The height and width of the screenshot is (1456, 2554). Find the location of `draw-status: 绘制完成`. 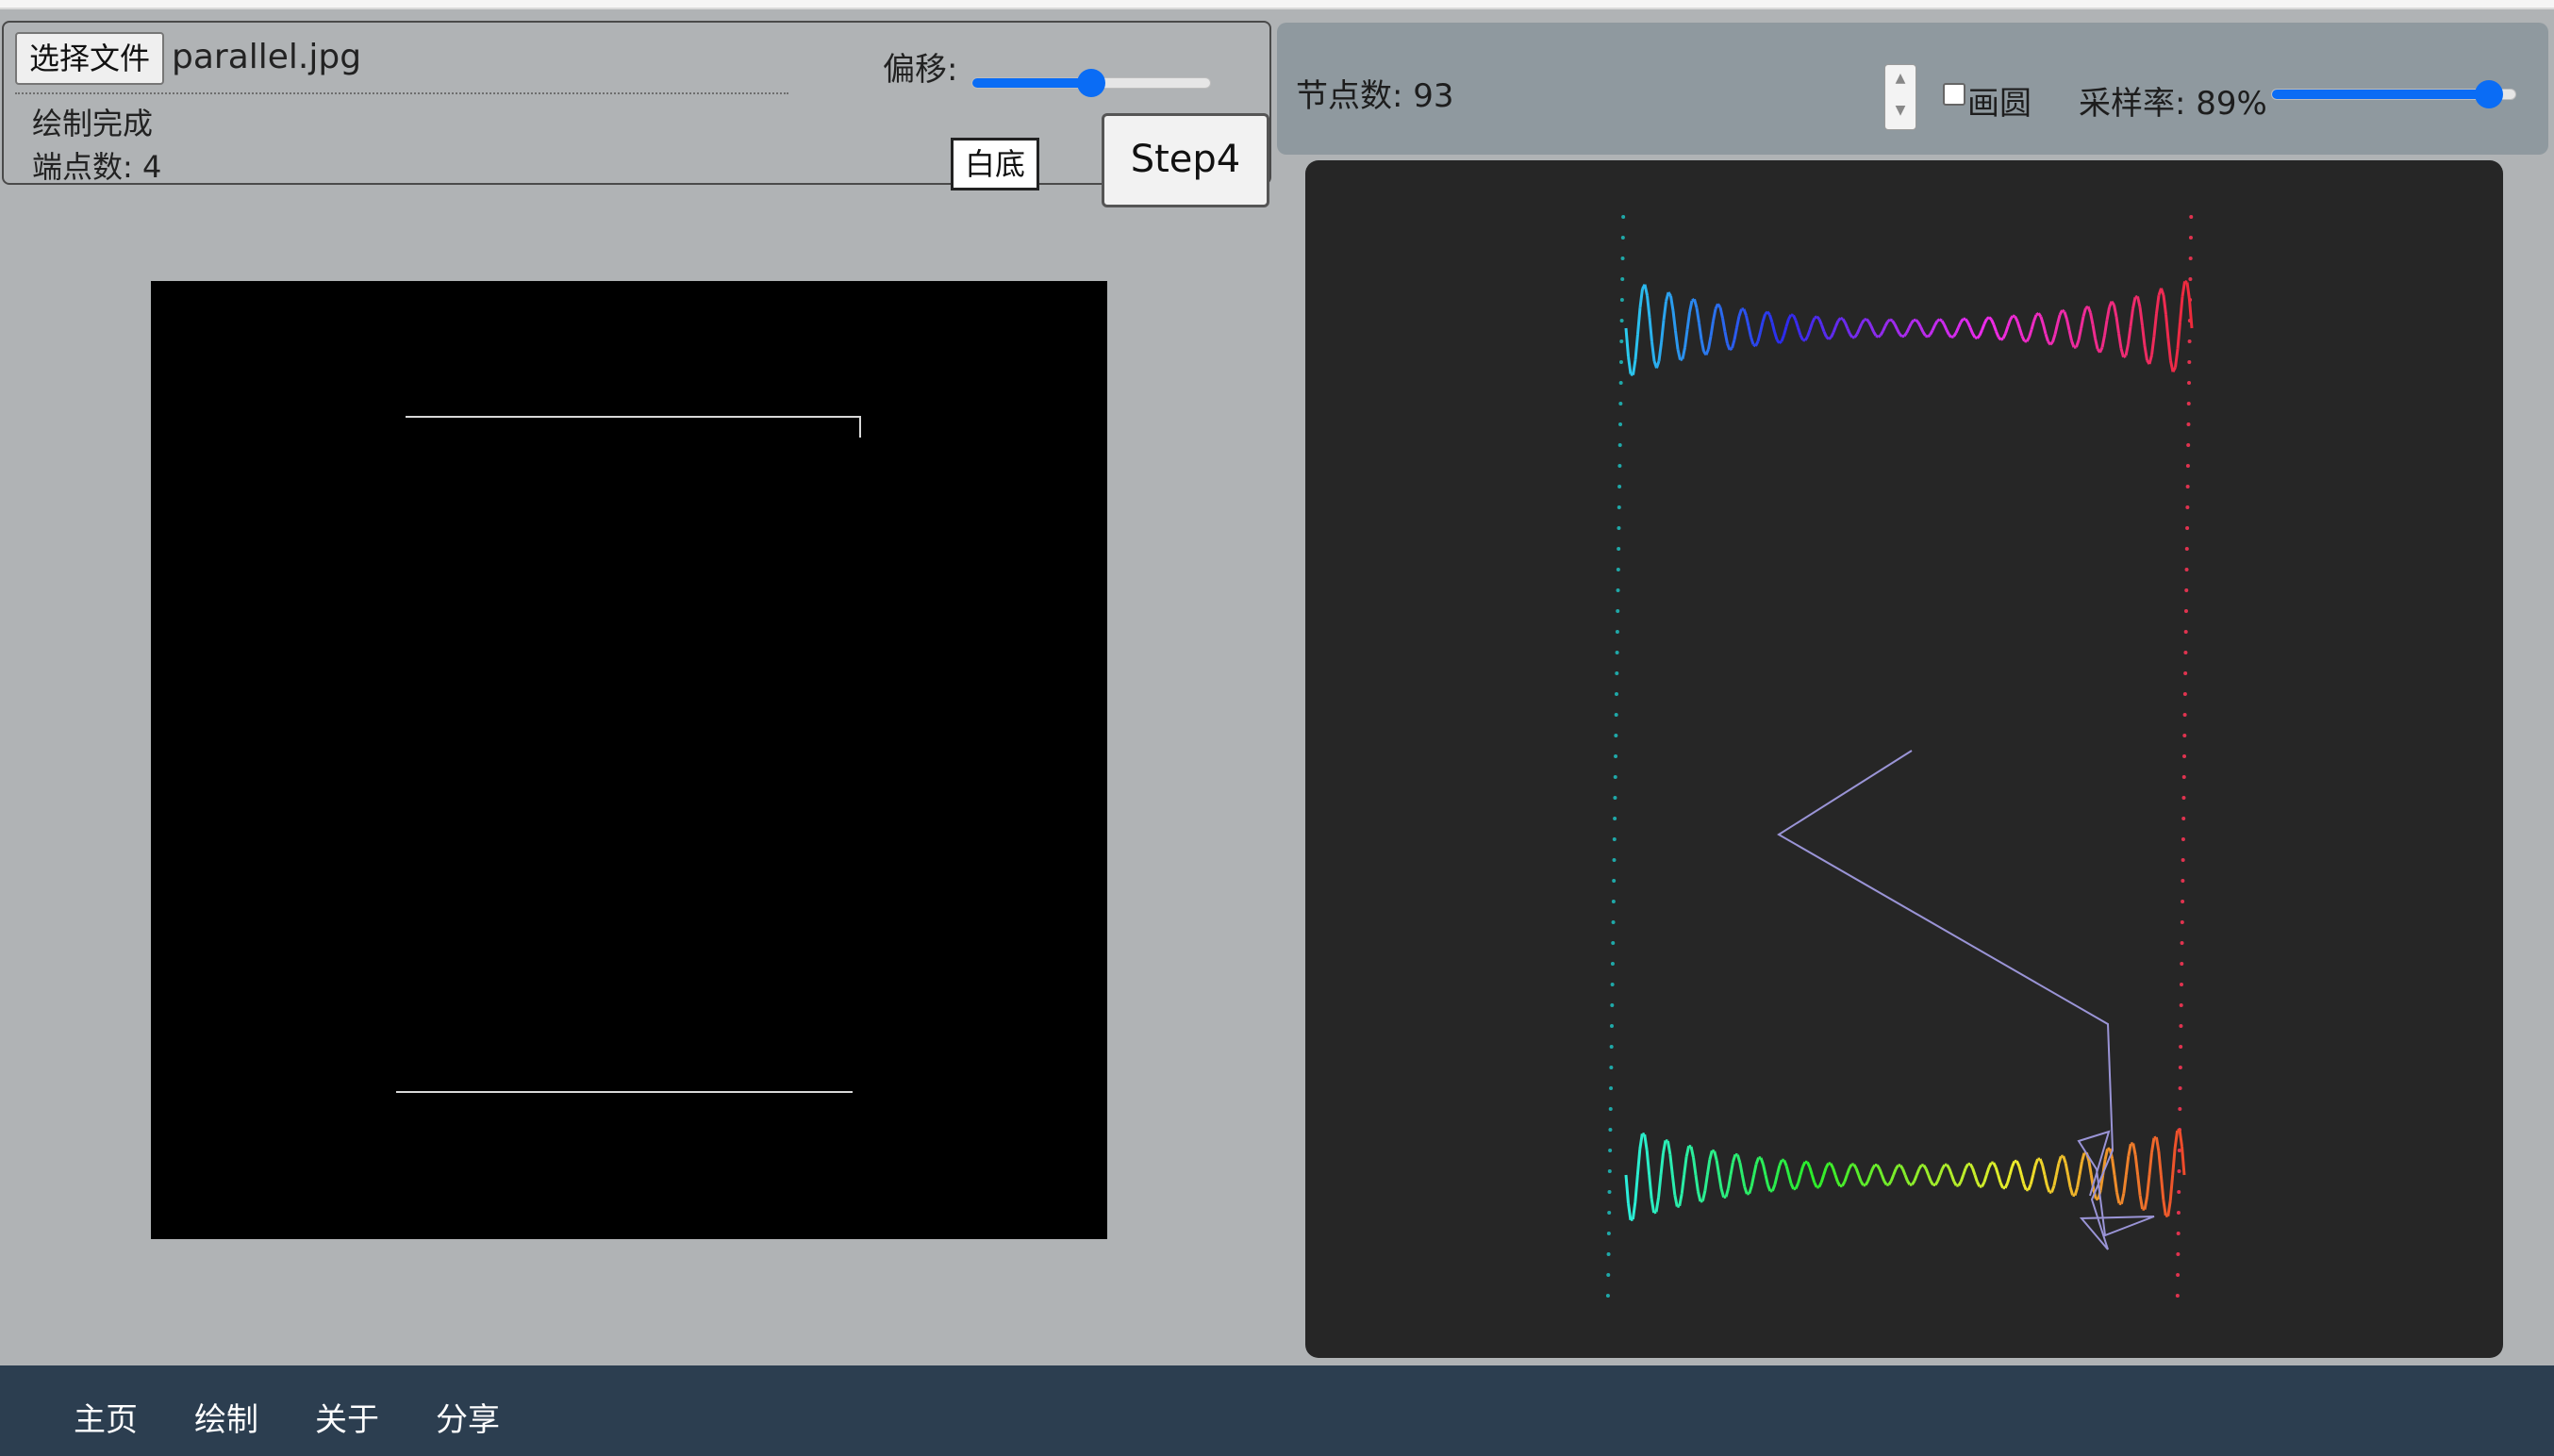

draw-status: 绘制完成 is located at coordinates (93, 124).